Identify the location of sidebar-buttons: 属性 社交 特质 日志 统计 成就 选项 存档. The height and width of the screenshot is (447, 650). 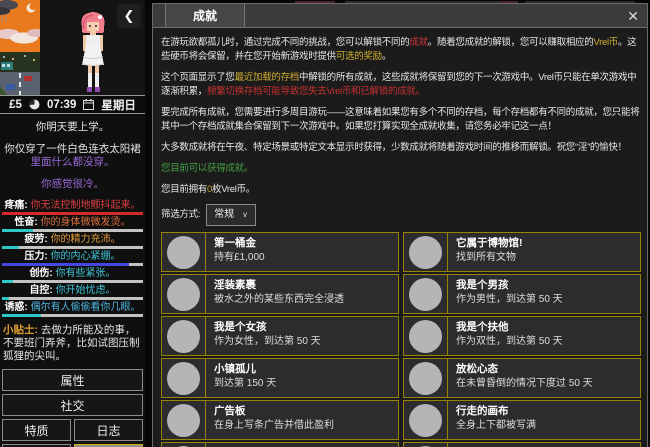
(72, 408).